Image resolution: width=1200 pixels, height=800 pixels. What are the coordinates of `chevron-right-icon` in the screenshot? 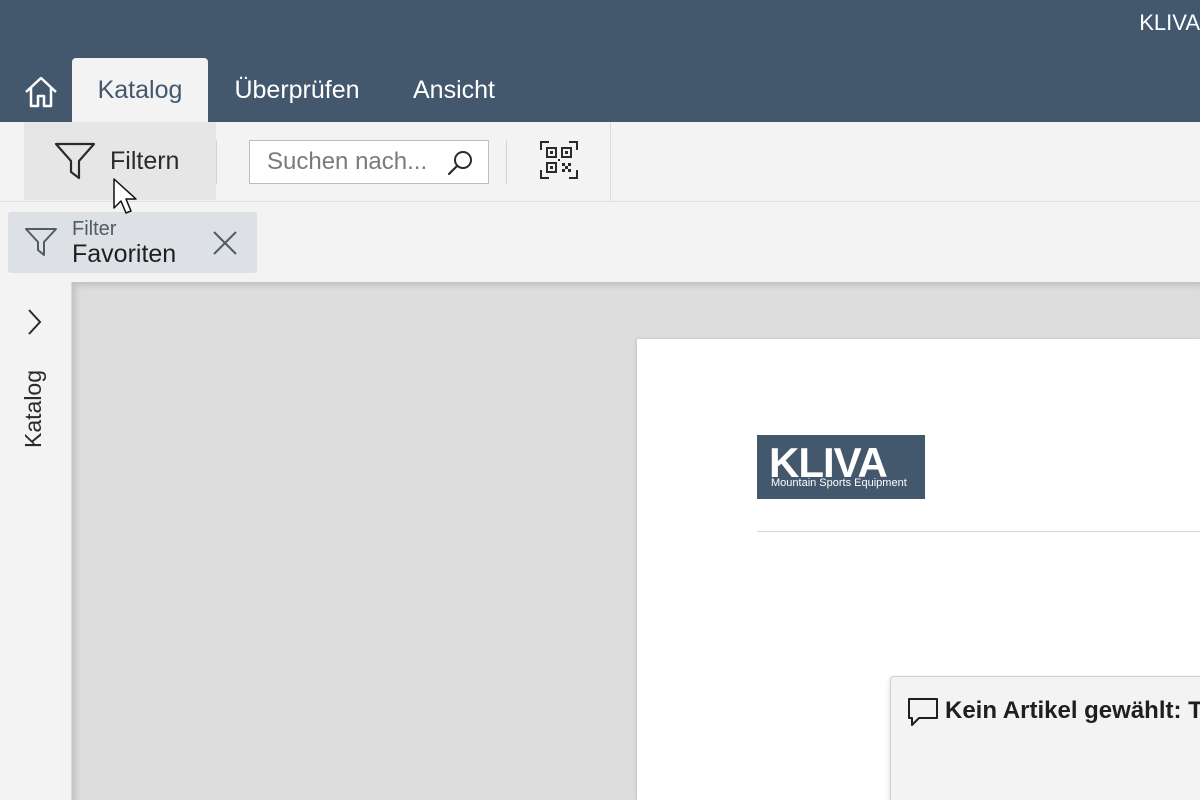 It's located at (35, 322).